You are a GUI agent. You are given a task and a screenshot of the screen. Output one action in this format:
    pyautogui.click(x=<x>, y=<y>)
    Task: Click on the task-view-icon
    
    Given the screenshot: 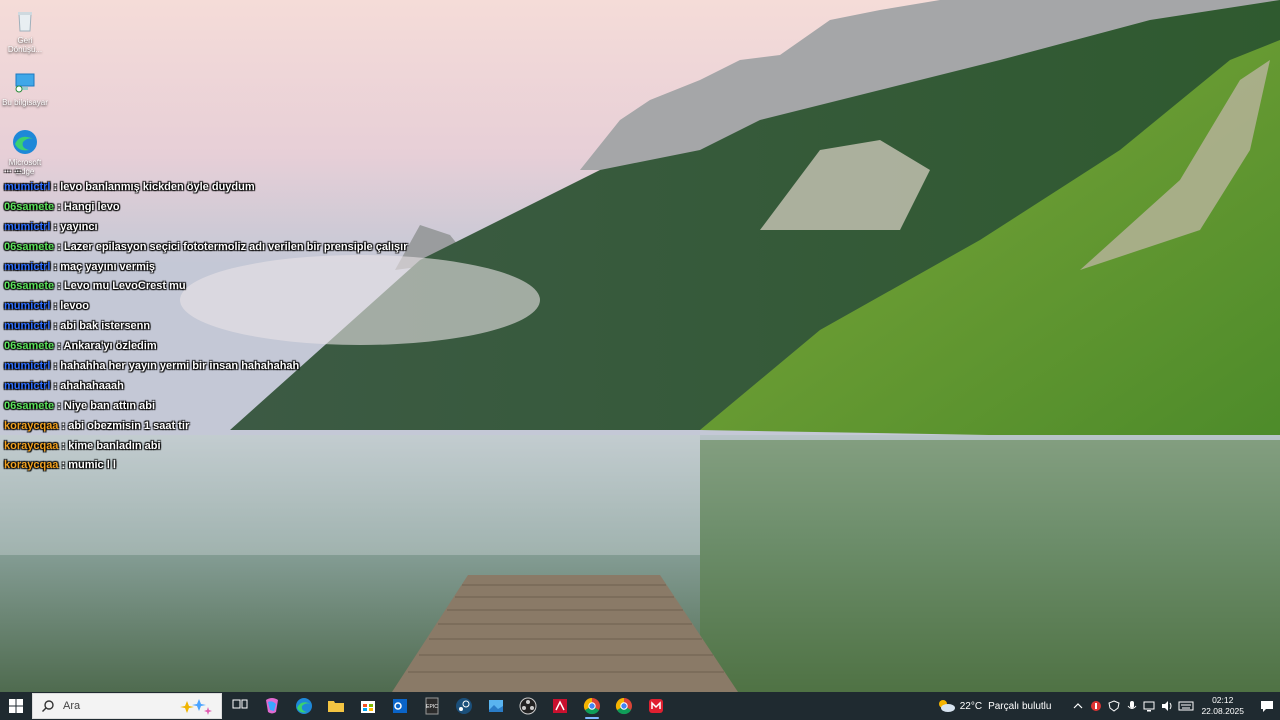 What is the action you would take?
    pyautogui.click(x=240, y=704)
    